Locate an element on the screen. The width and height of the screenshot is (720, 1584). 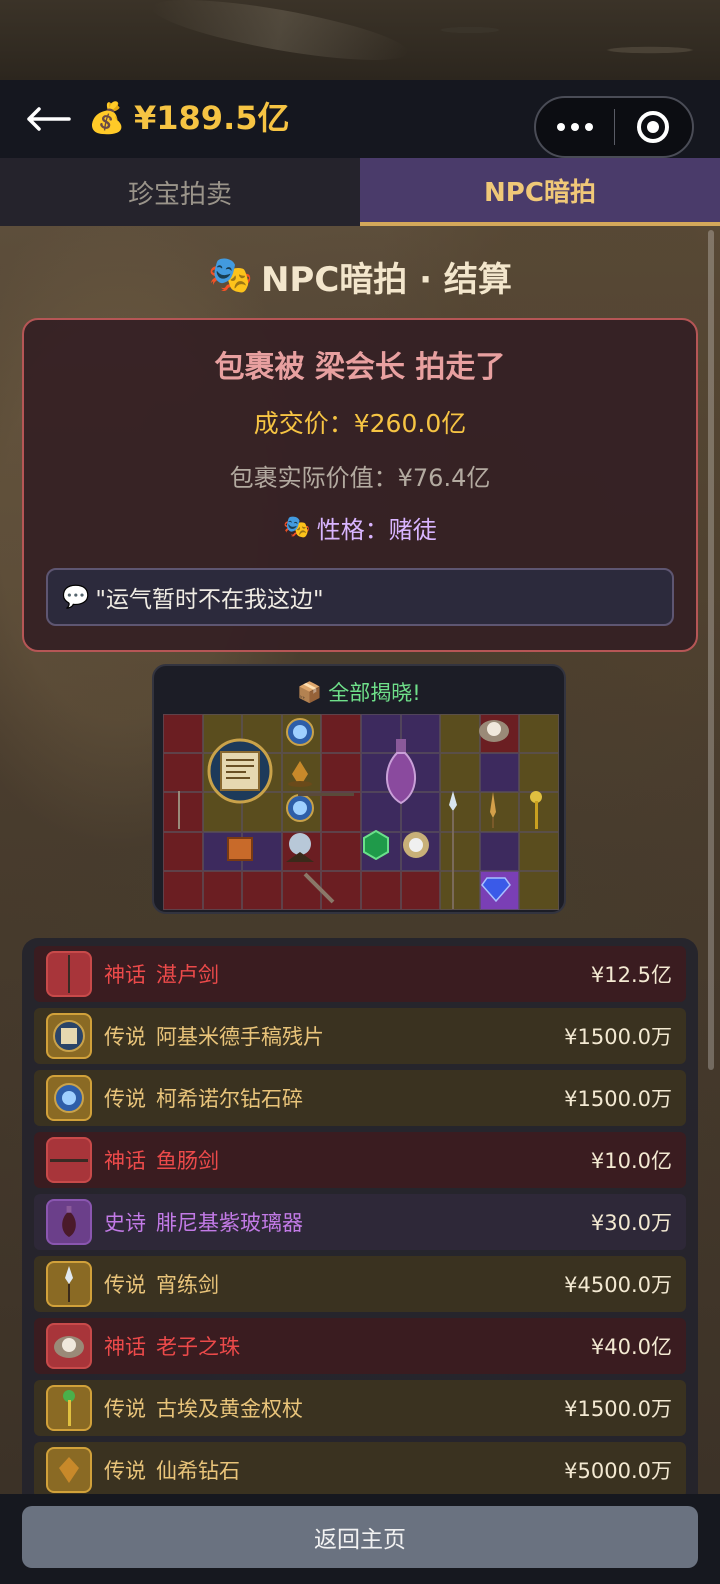
more-dots-icon is located at coordinates (574, 127).